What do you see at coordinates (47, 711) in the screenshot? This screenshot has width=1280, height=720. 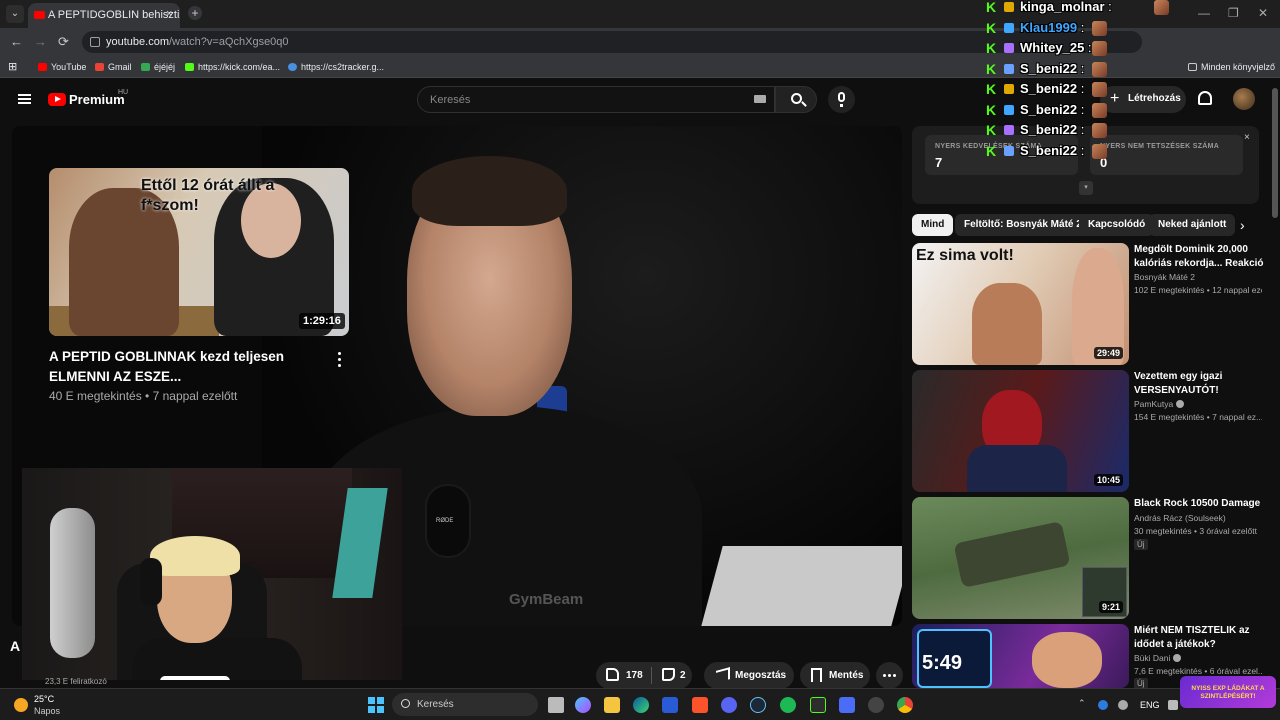 I see `weather-description: Napos` at bounding box center [47, 711].